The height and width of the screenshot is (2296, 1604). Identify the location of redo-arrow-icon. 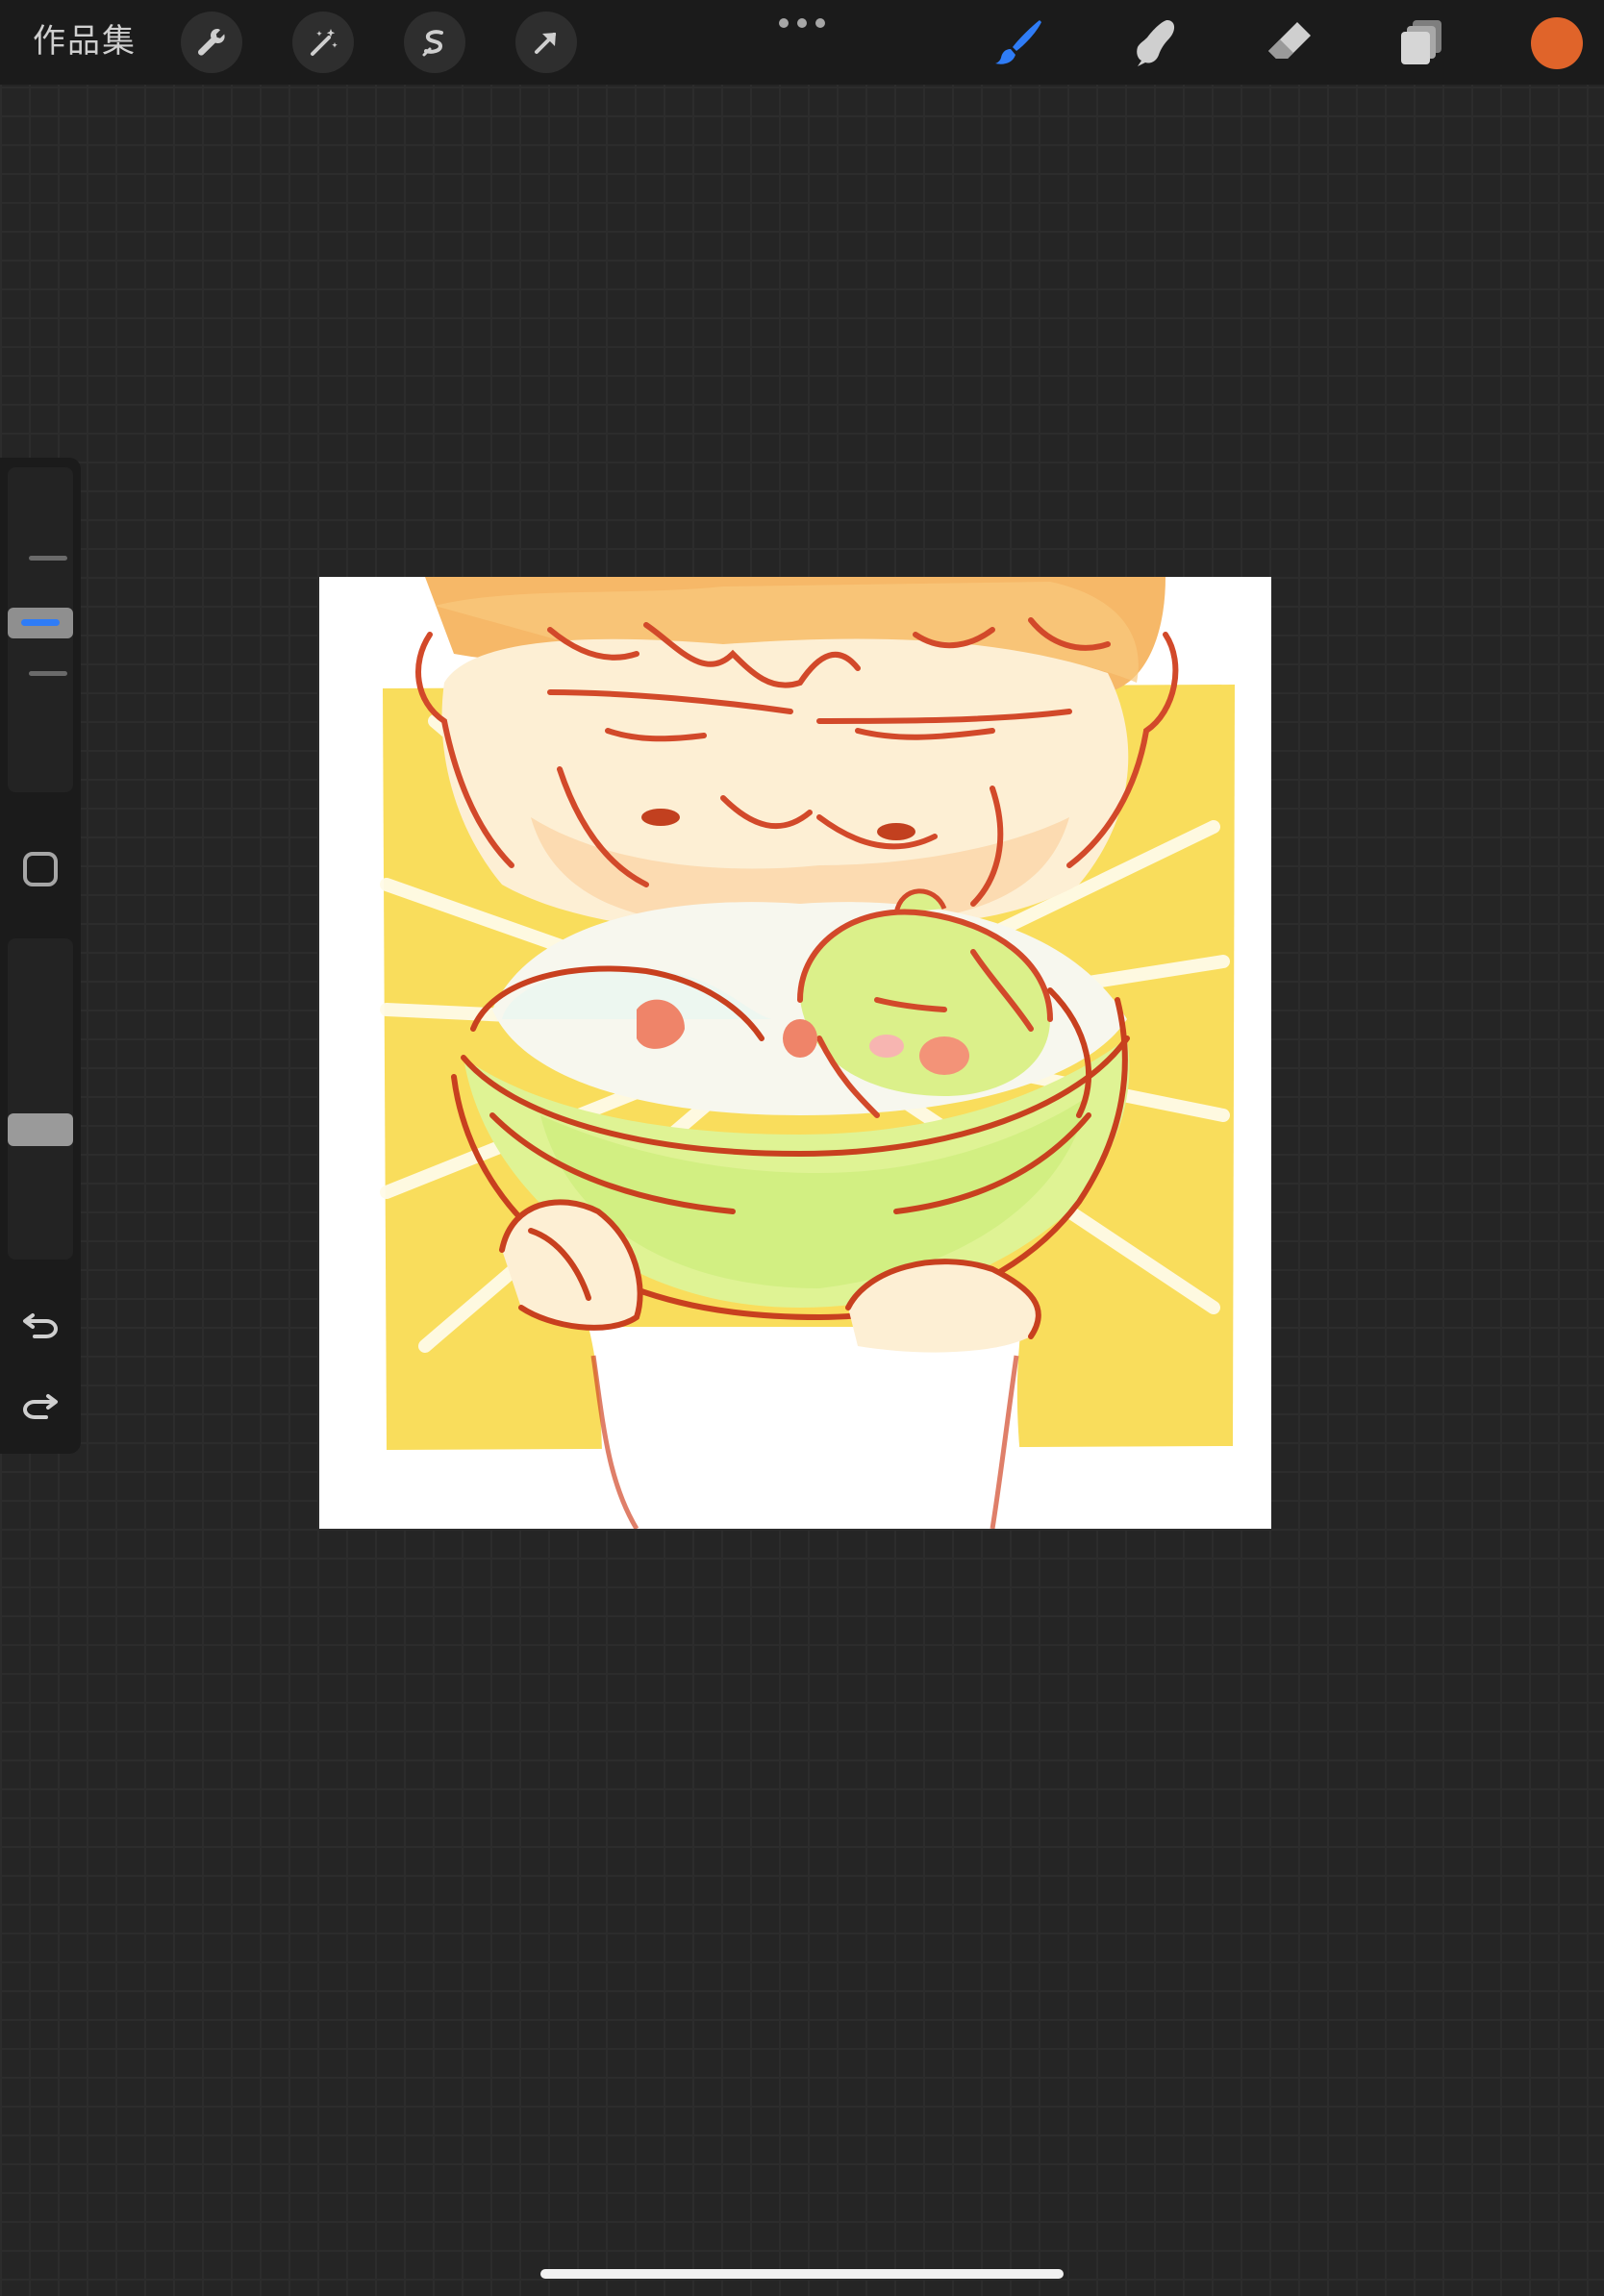
(40, 1406).